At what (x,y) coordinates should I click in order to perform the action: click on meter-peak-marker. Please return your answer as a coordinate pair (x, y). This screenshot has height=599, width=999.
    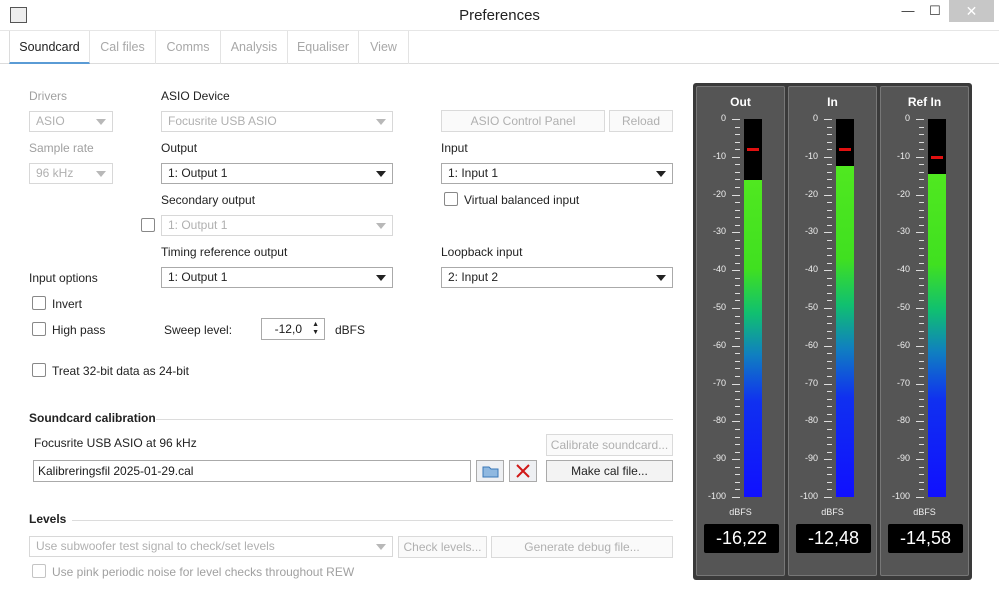
    Looking at the image, I should click on (845, 150).